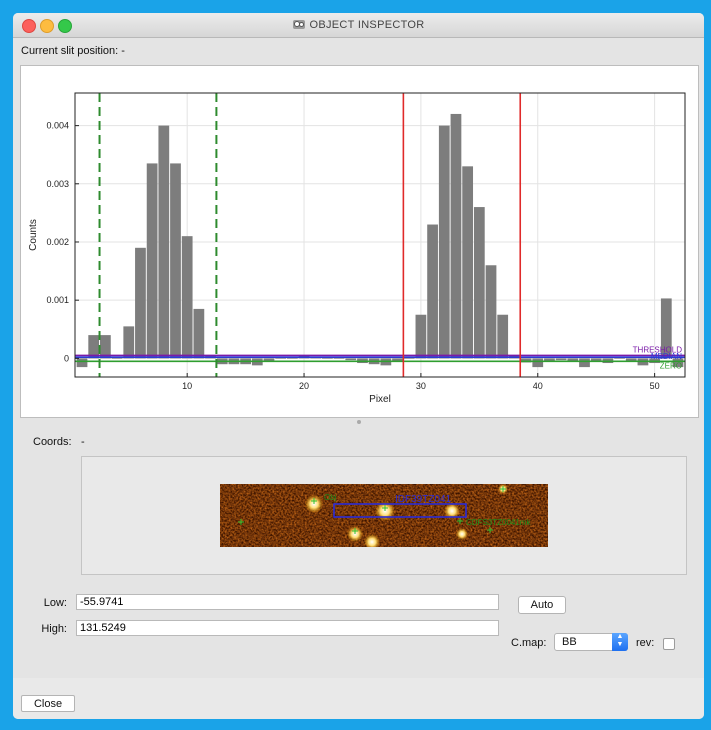 The height and width of the screenshot is (730, 711). What do you see at coordinates (299, 24) in the screenshot?
I see `app-icon` at bounding box center [299, 24].